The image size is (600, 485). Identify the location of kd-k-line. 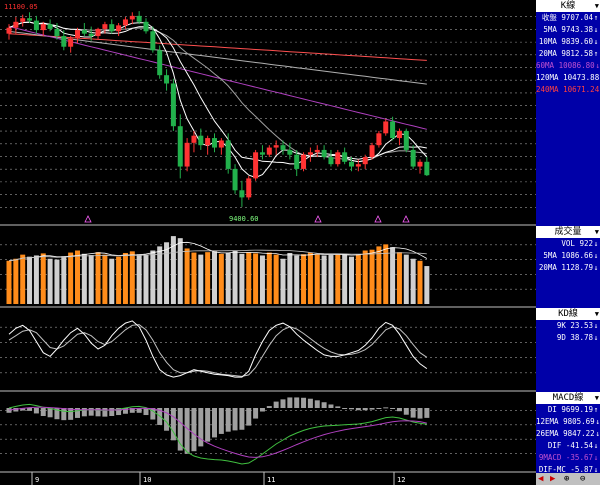
(218, 349).